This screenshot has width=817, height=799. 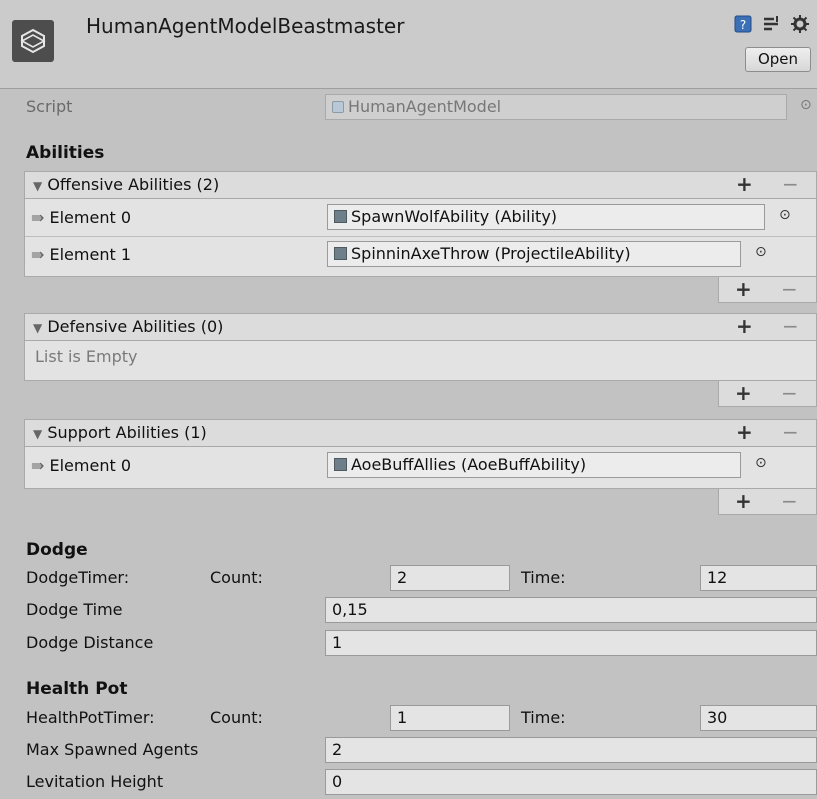 What do you see at coordinates (33, 41) in the screenshot?
I see `unity-logo-icon` at bounding box center [33, 41].